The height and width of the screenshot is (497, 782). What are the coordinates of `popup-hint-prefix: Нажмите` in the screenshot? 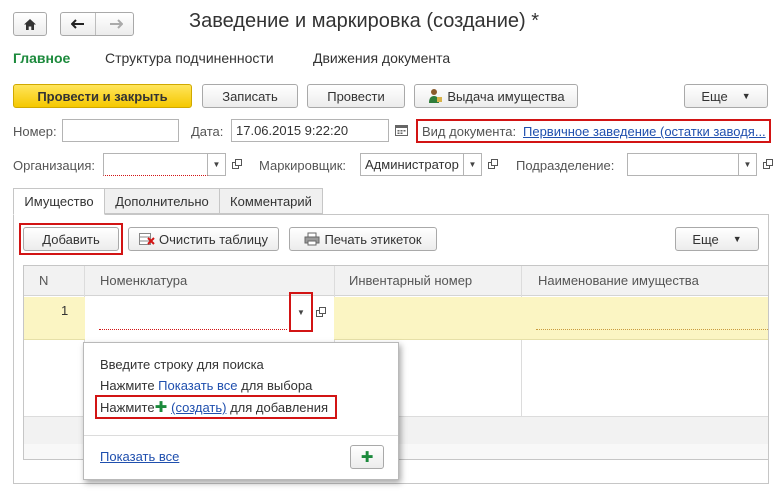 It's located at (129, 385).